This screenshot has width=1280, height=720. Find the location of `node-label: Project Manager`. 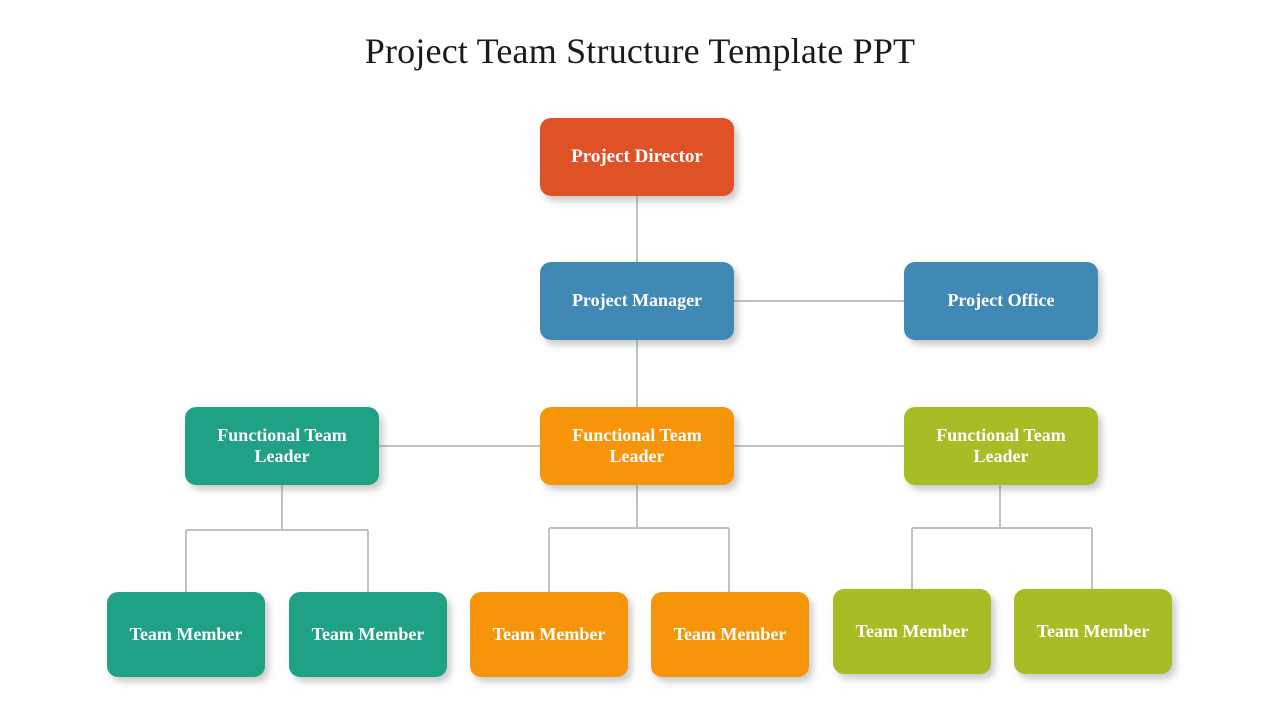

node-label: Project Manager is located at coordinates (637, 300).